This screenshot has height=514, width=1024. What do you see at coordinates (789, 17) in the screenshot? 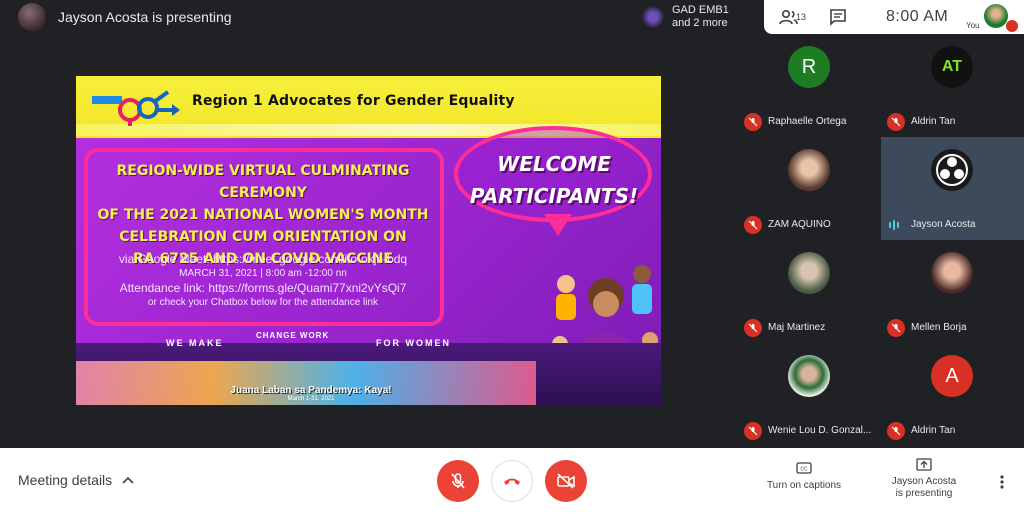
I see `people-button: 13` at bounding box center [789, 17].